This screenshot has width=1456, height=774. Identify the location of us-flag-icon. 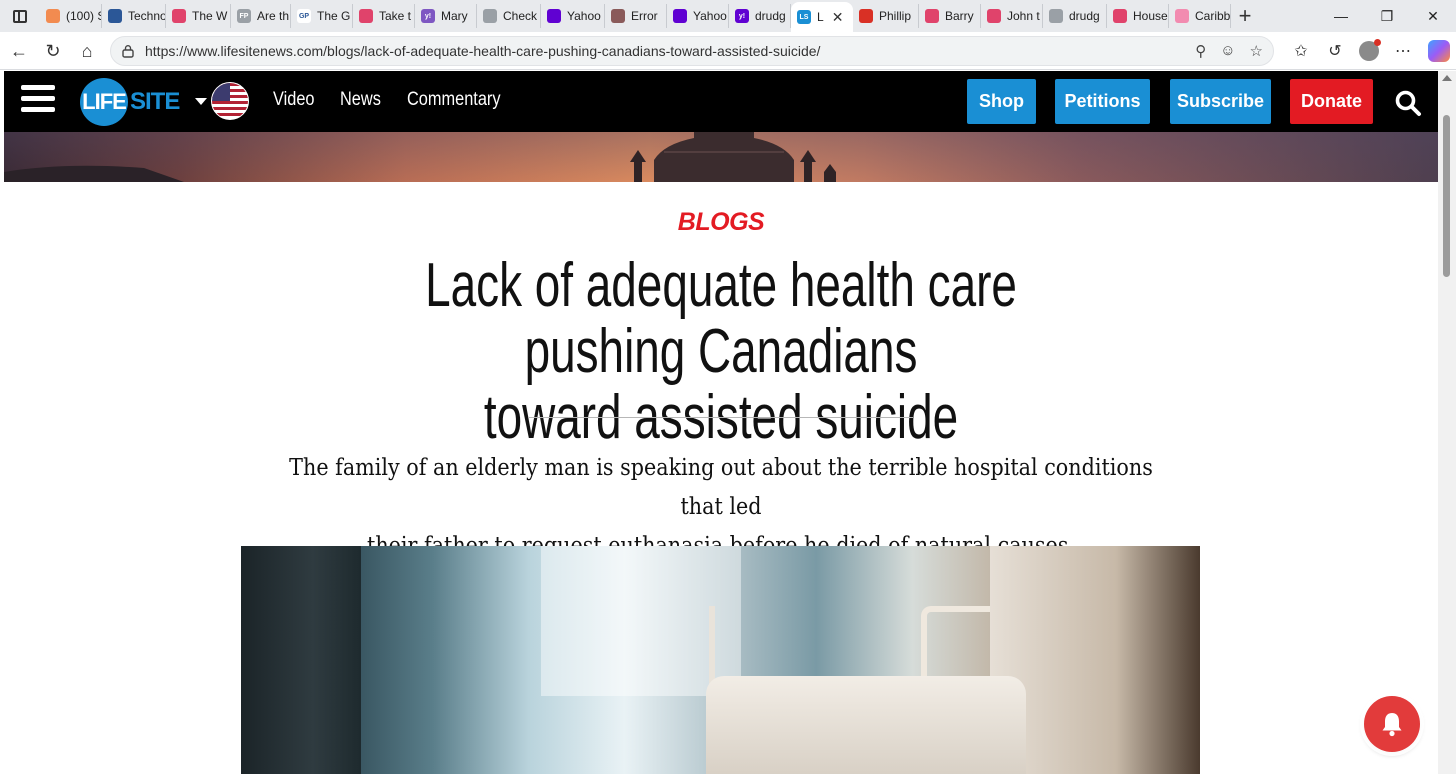
(230, 101).